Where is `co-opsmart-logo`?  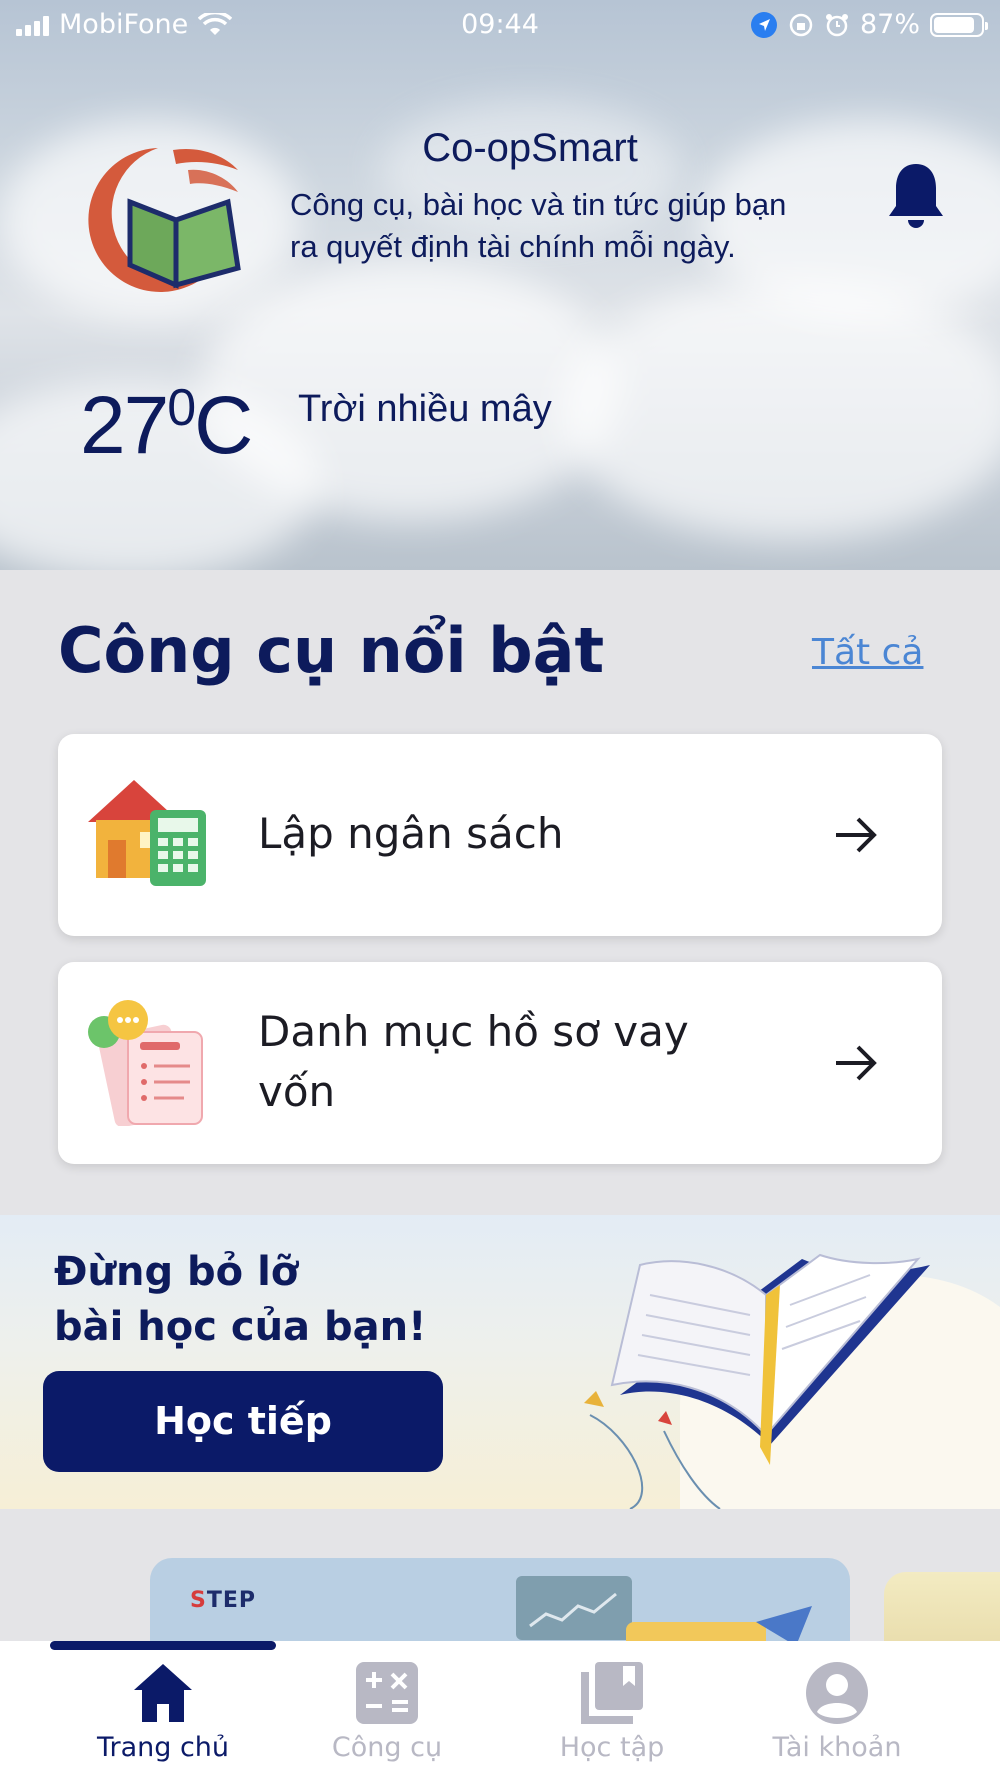 co-opsmart-logo is located at coordinates (164, 220).